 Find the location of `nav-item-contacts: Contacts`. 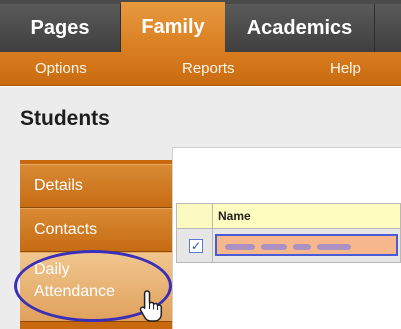

nav-item-contacts: Contacts is located at coordinates (96, 230).